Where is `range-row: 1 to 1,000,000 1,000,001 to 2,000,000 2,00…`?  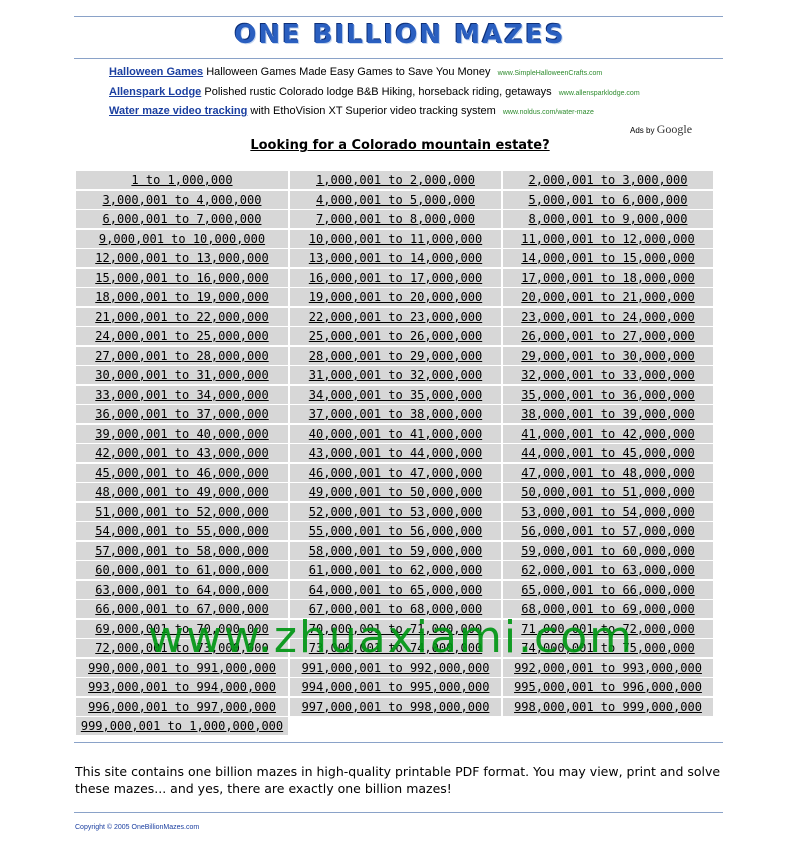
range-row: 1 to 1,000,000 1,000,001 to 2,000,000 2,00… is located at coordinates (399, 181).